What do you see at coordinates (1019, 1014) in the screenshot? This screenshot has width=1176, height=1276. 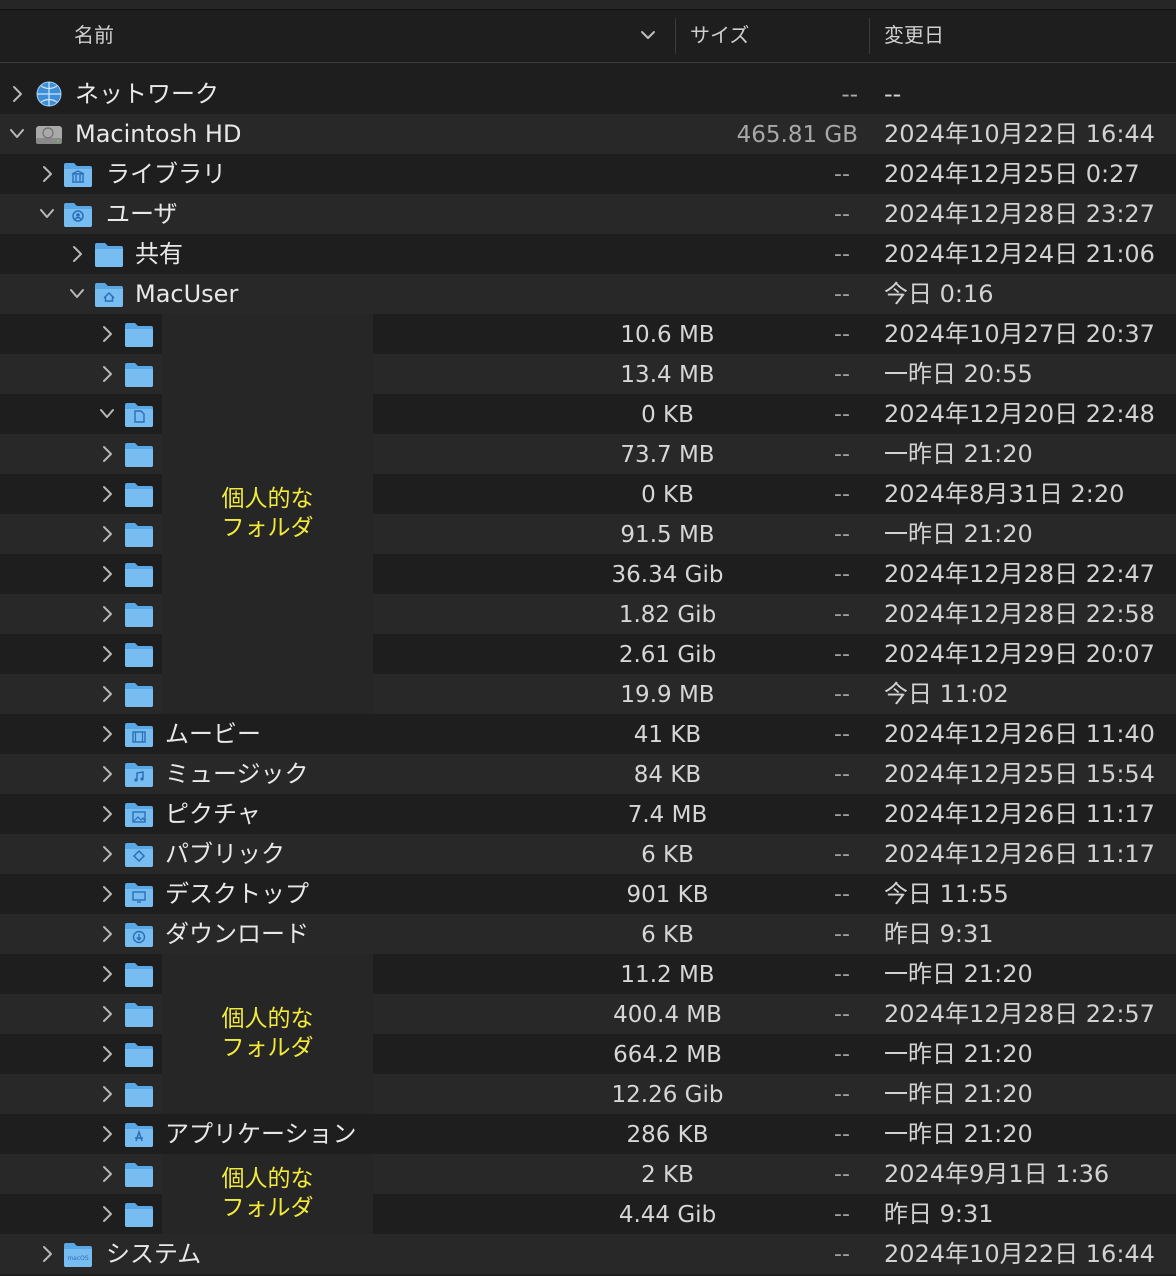 I see `item-date-modified: 2024年12月28日 22:57` at bounding box center [1019, 1014].